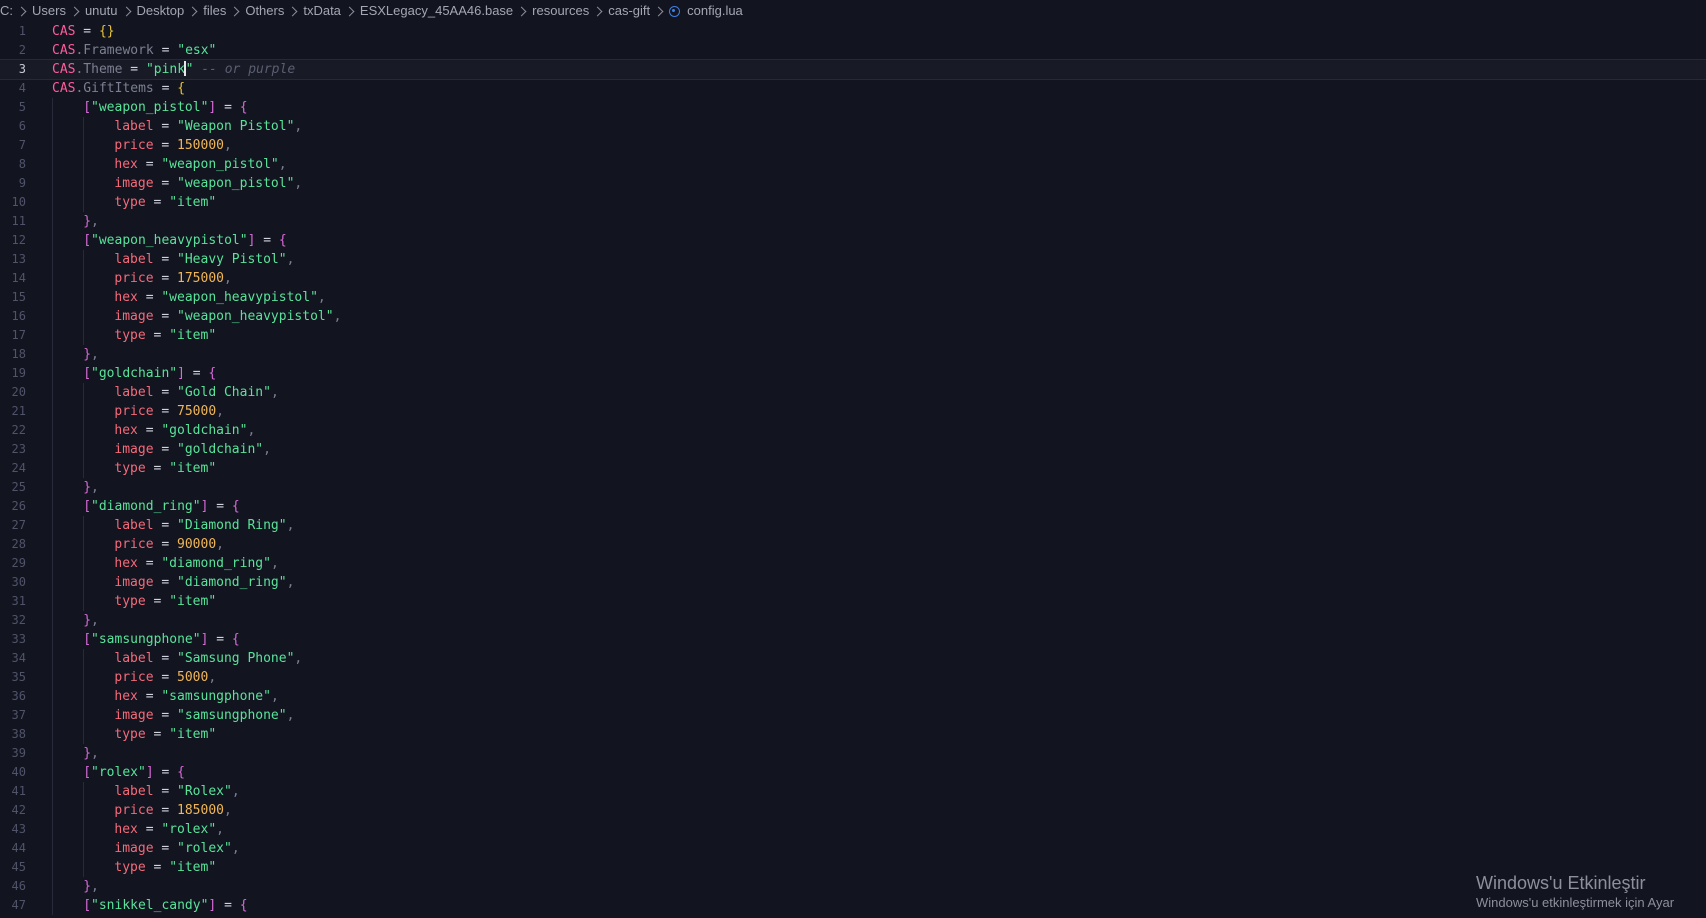 The height and width of the screenshot is (918, 1706). I want to click on code-line: 46},, so click(853, 886).